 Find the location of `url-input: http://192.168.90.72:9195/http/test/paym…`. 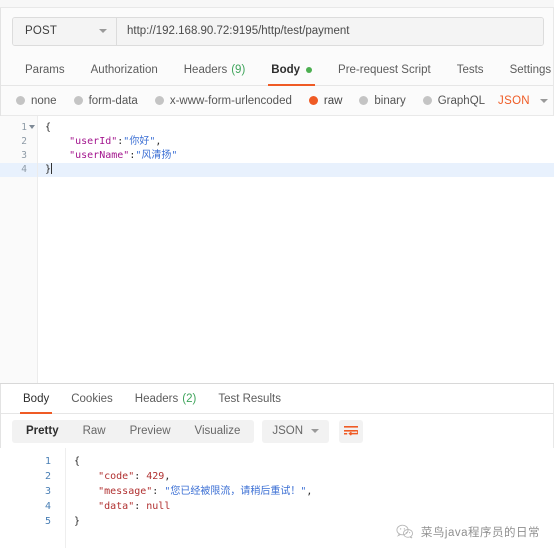

url-input: http://192.168.90.72:9195/http/test/paym… is located at coordinates (330, 31).